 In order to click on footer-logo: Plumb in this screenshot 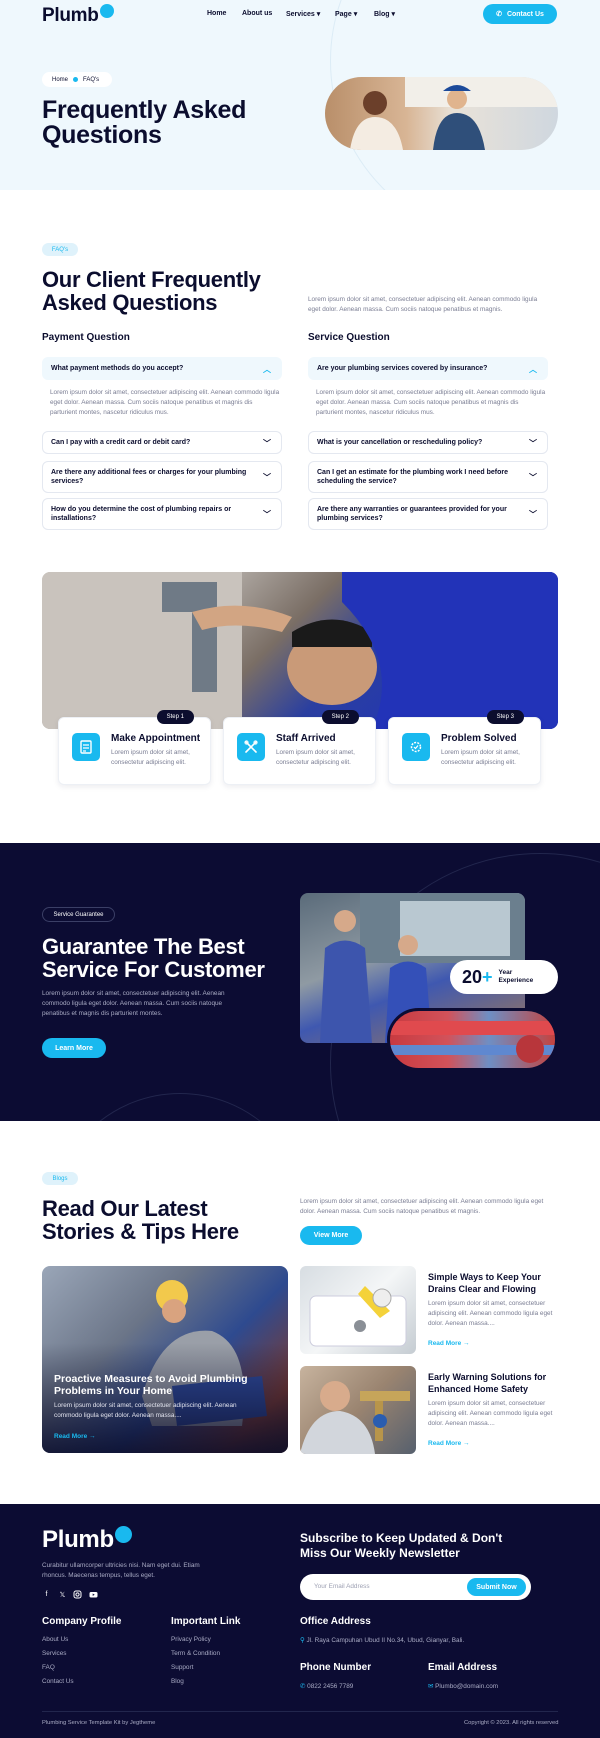, I will do `click(87, 1540)`.